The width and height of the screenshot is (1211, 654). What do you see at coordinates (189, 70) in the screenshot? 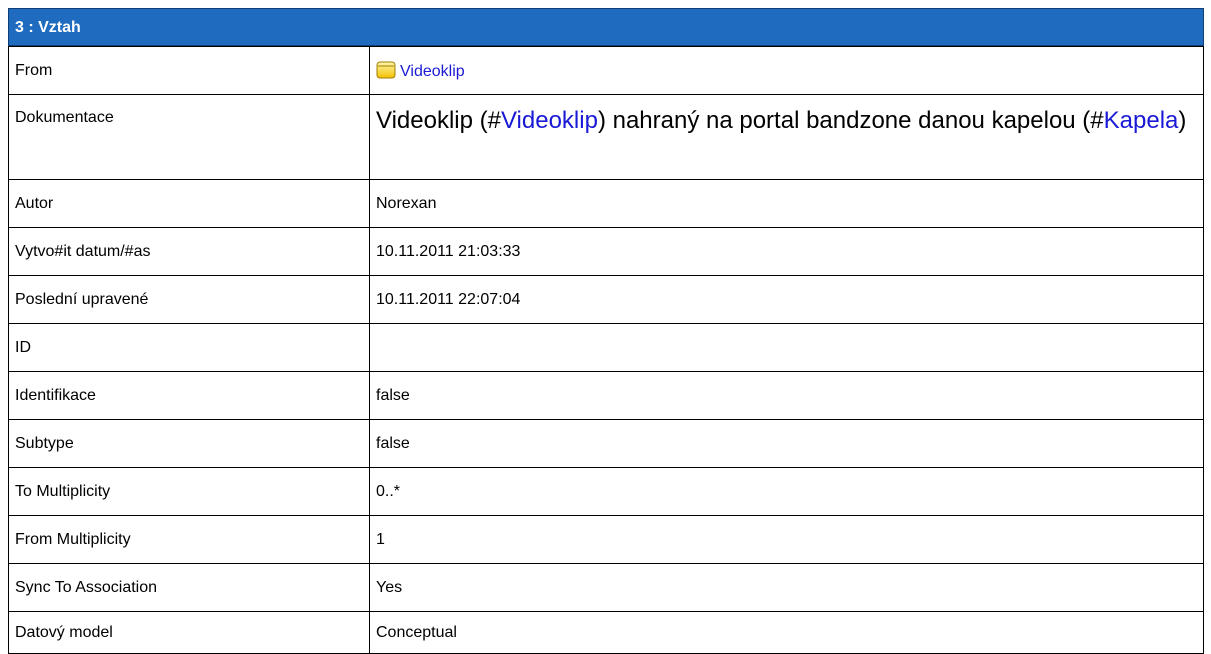
I see `from-label: From` at bounding box center [189, 70].